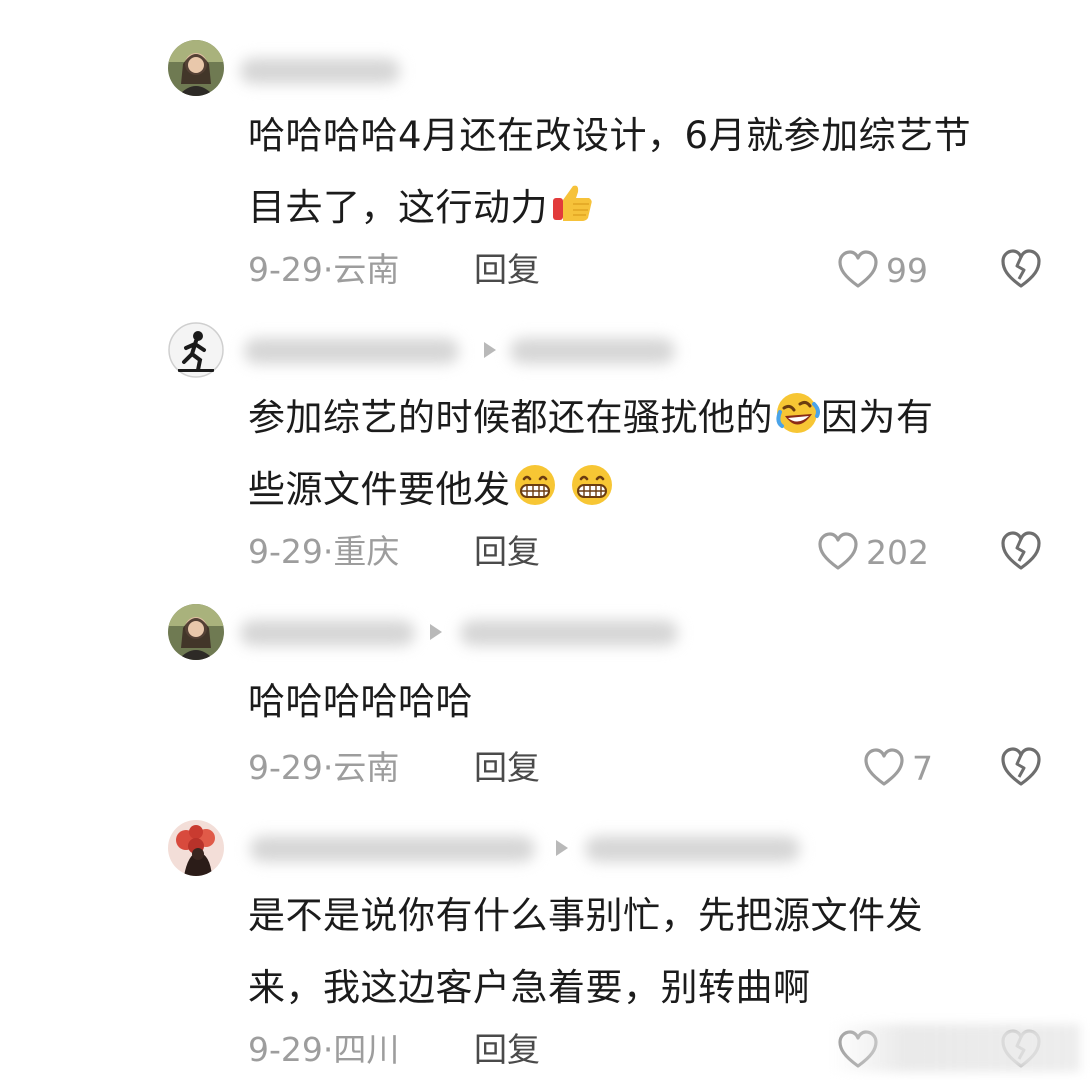 This screenshot has height=1080, width=1091. I want to click on comment-meta: 9-29·重庆, so click(323, 552).